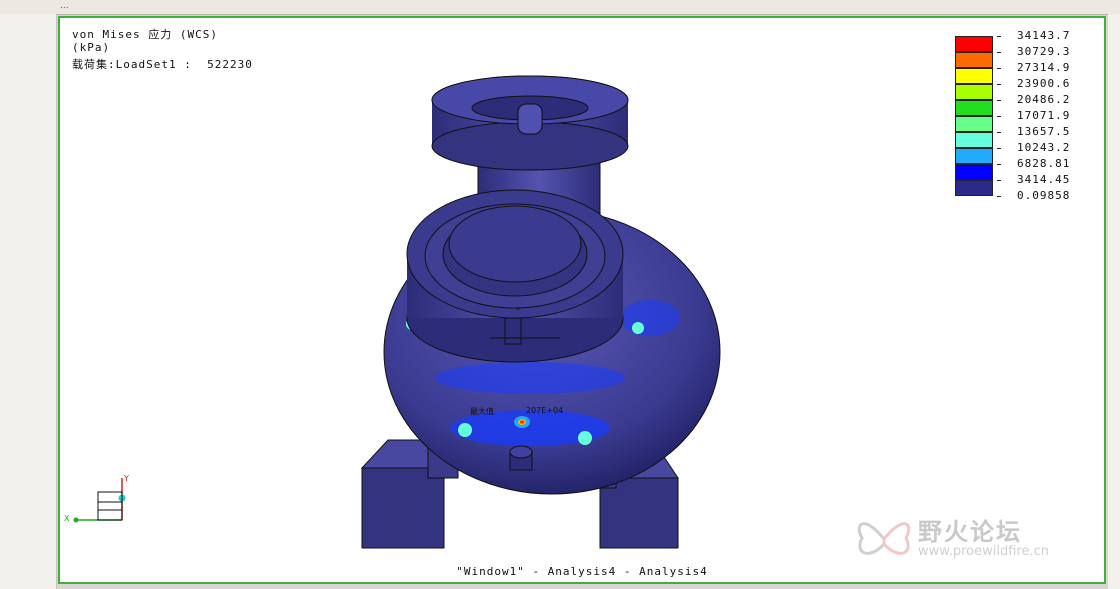 The height and width of the screenshot is (589, 1120). I want to click on casing-cover: ×, so click(515, 276).